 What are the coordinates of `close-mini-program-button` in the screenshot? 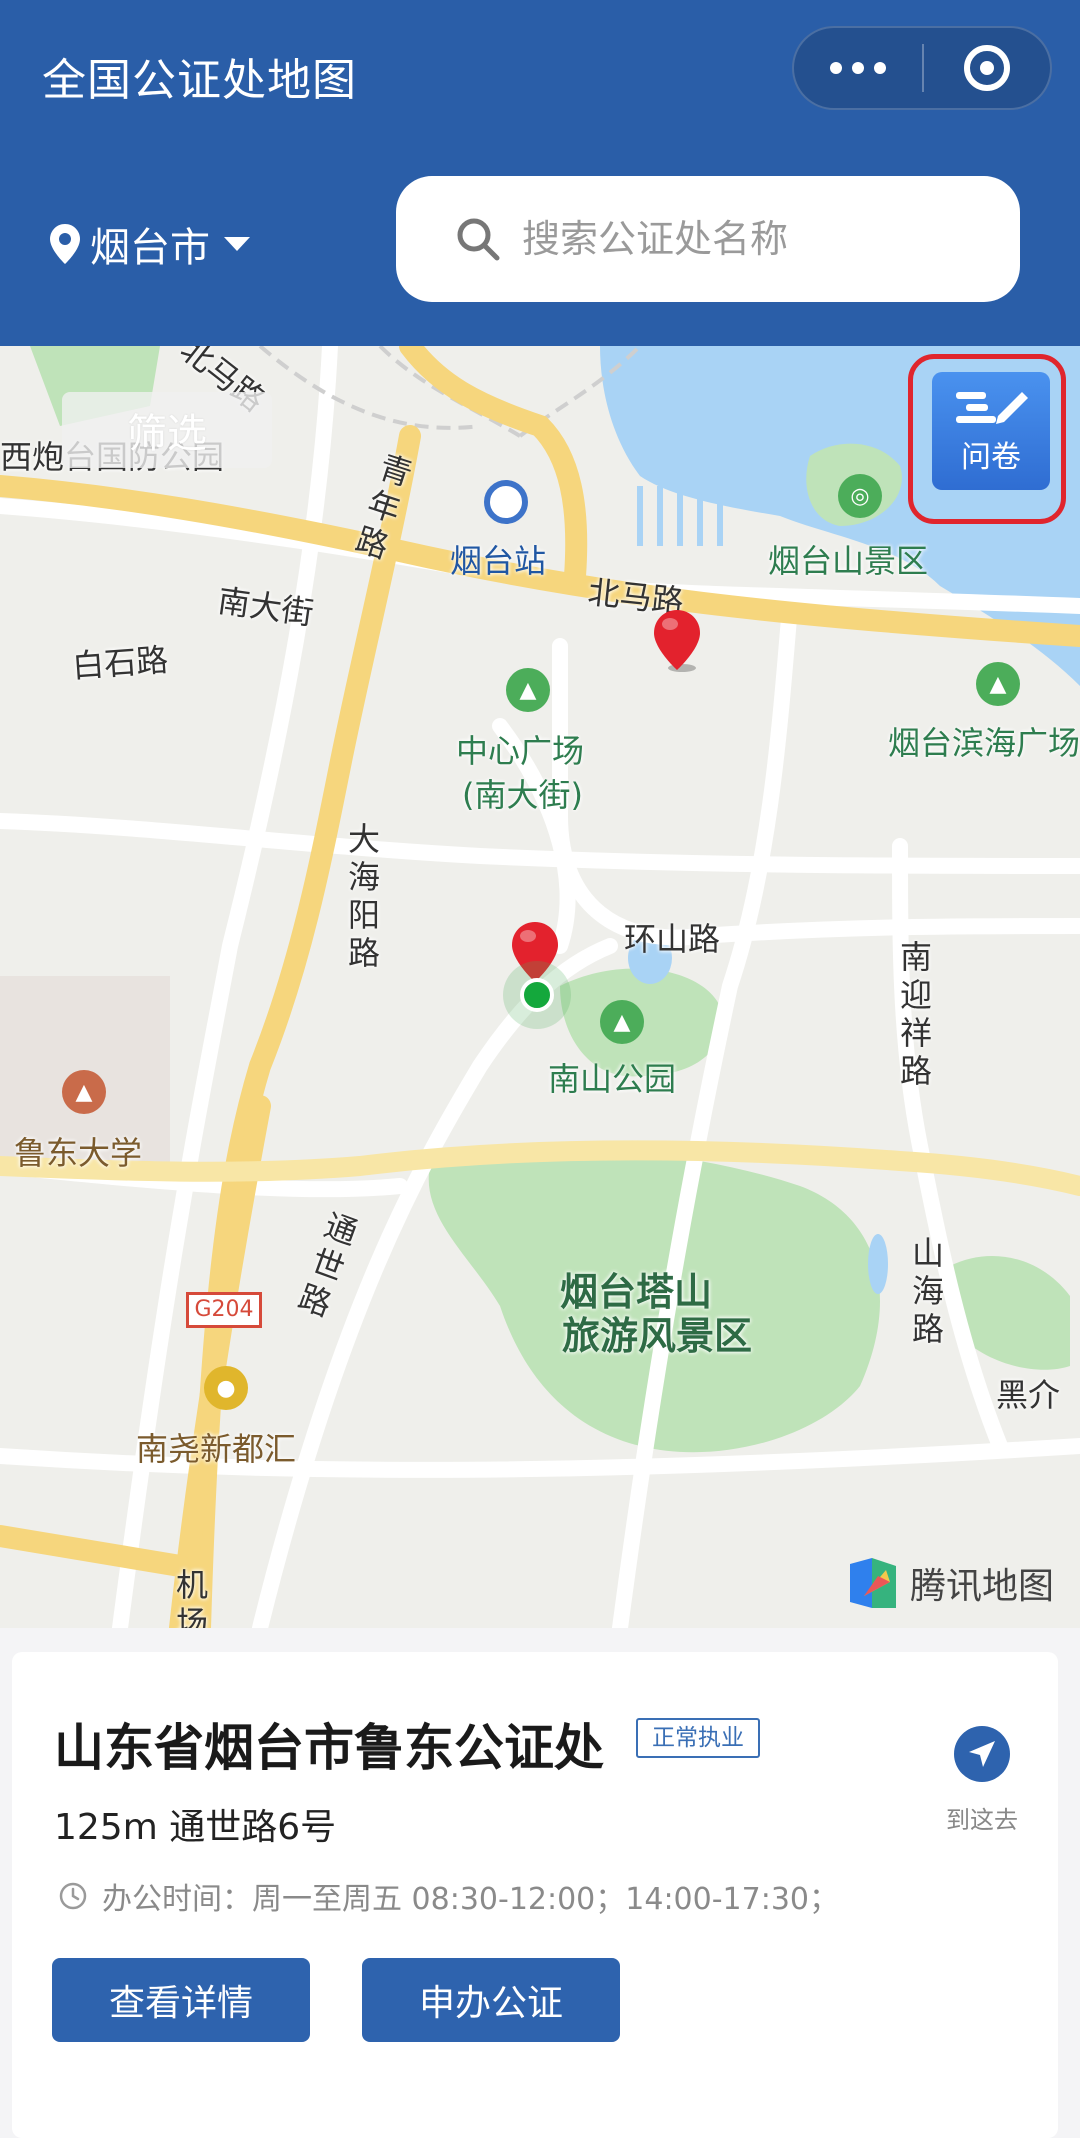 It's located at (987, 68).